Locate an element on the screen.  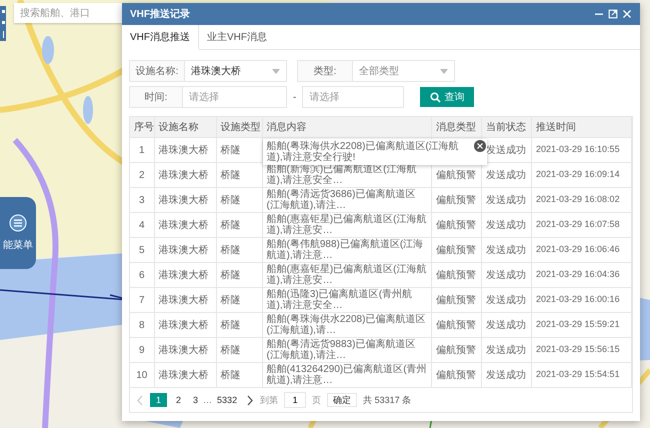
type-select: 类型: 全部类型 is located at coordinates (376, 71).